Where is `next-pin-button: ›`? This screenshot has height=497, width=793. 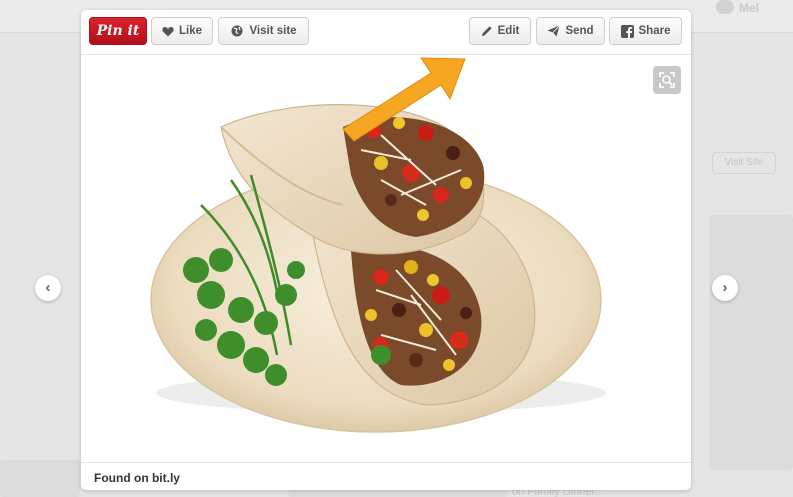
next-pin-button: › is located at coordinates (725, 288).